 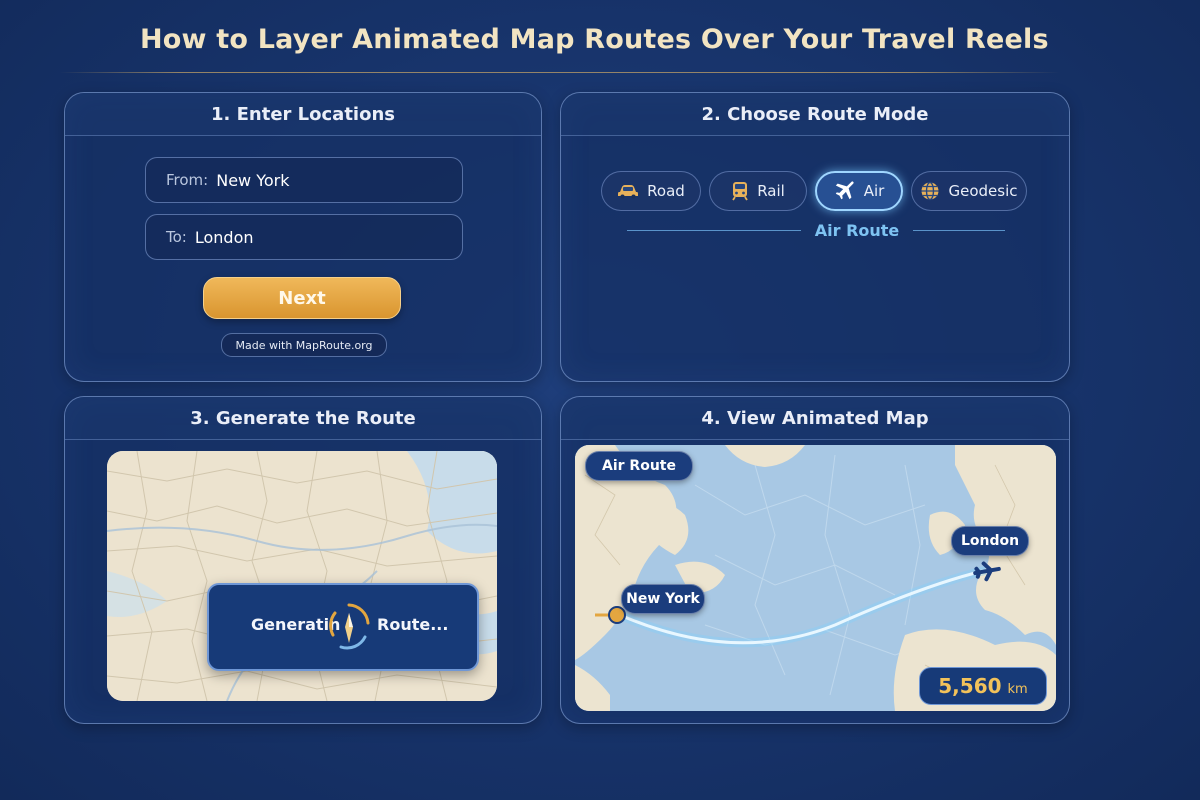 I want to click on from-label: From:, so click(x=187, y=180).